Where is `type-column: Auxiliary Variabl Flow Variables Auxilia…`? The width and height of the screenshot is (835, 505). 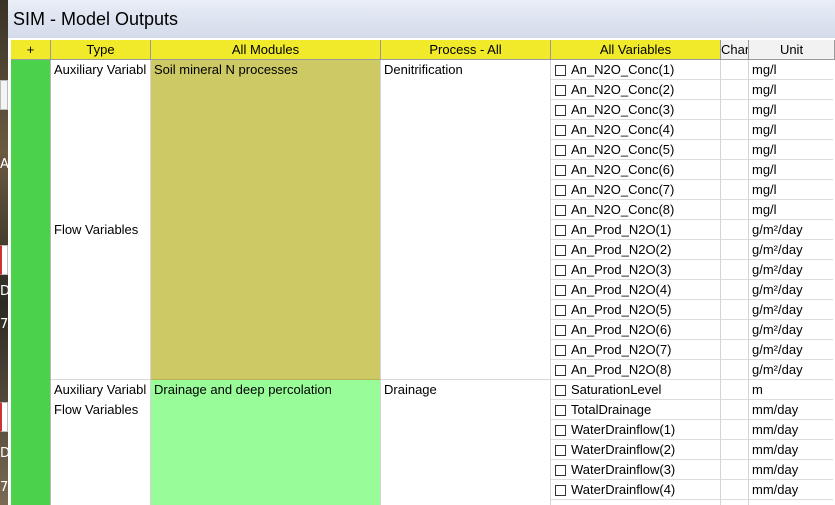 type-column: Auxiliary Variabl Flow Variables Auxilia… is located at coordinates (101, 282).